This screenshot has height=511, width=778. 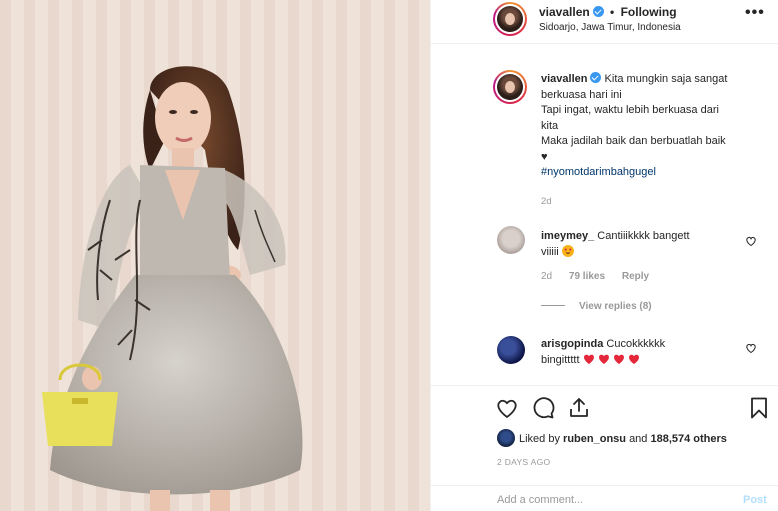 I want to click on comment-text: arisgopinda Cucokkkkkk bingittttt, so click(x=636, y=352).